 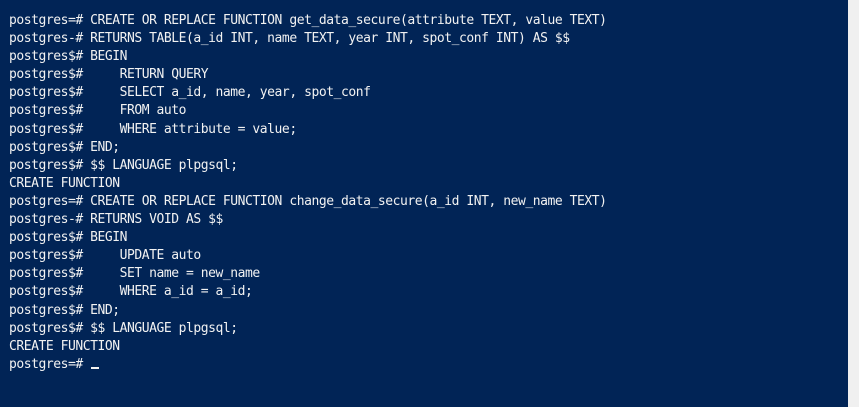 I want to click on terminal-prompt: postgres=#, so click(x=50, y=364).